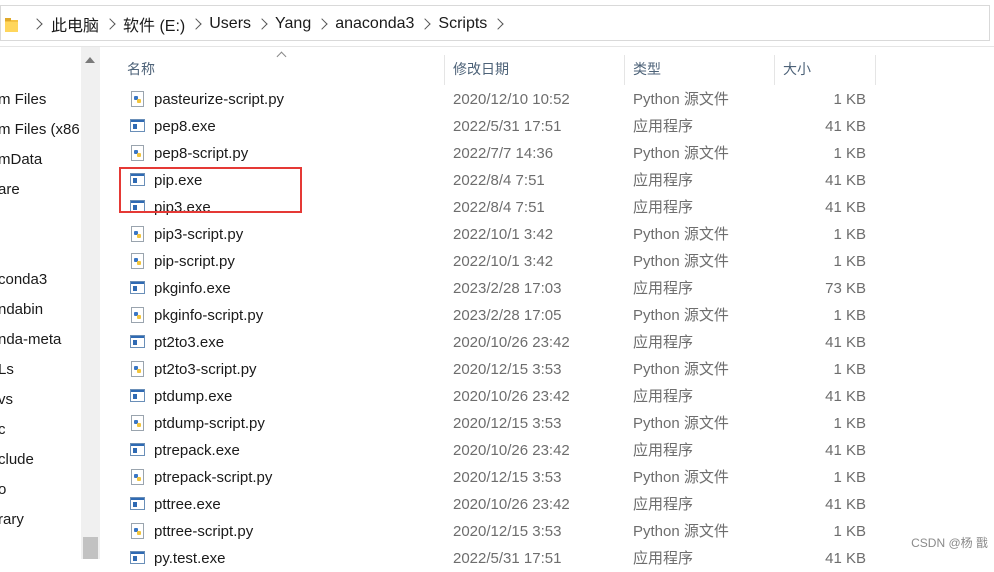  I want to click on file-row: ptdump.exe 2020/10/26 23:42 应用程序 41 KB, so click(490, 396).